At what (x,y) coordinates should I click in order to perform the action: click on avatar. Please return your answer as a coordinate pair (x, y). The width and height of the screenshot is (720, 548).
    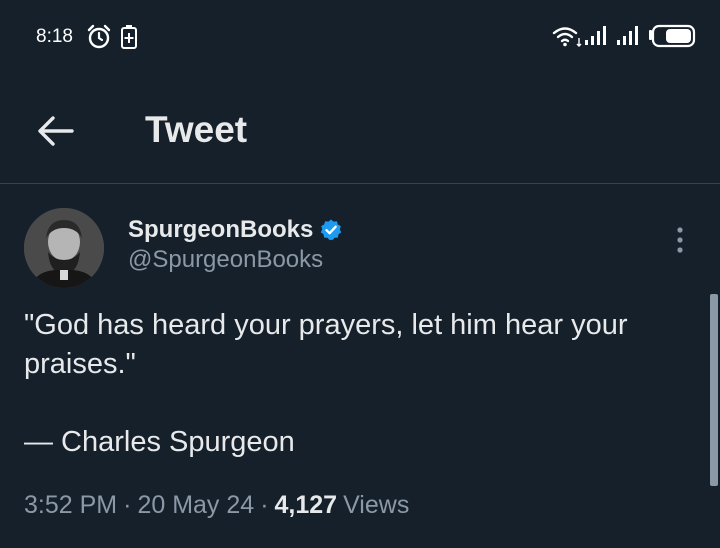
    Looking at the image, I should click on (64, 248).